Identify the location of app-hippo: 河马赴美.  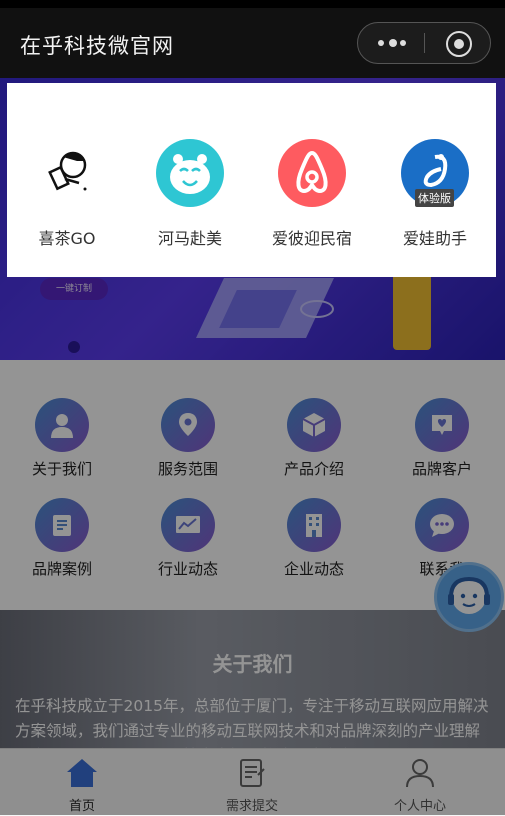
(190, 194).